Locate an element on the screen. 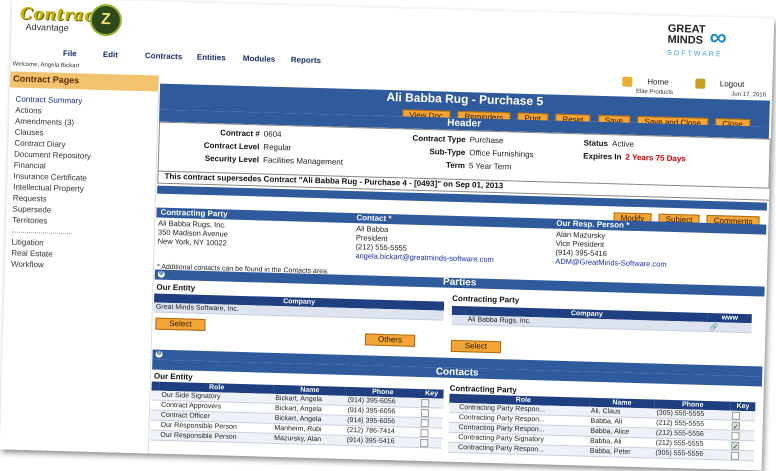 Image resolution: width=776 pixels, height=471 pixels. company-name: Elite Products is located at coordinates (654, 92).